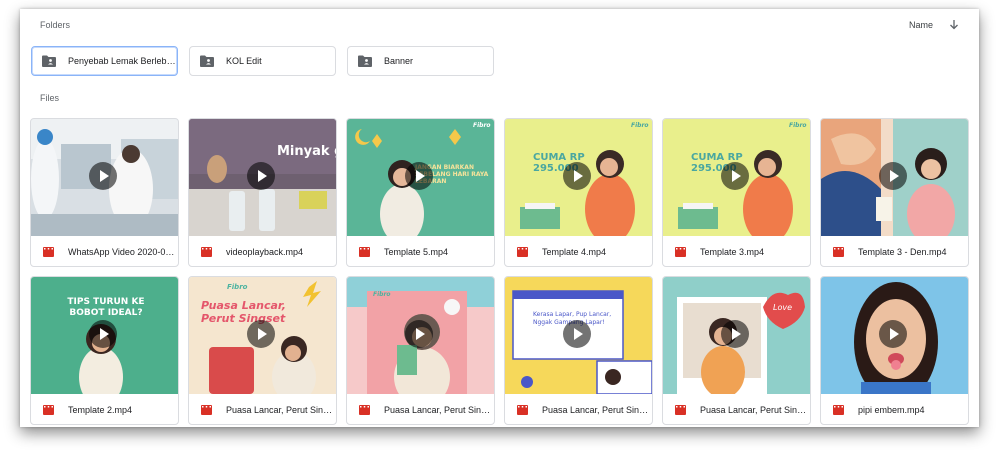 The width and height of the screenshot is (999, 456). Describe the element at coordinates (50, 98) in the screenshot. I see `files-section-label: Files` at that location.